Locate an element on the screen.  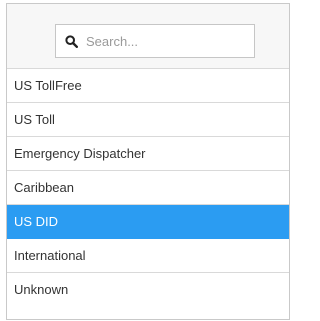
search-box is located at coordinates (155, 41).